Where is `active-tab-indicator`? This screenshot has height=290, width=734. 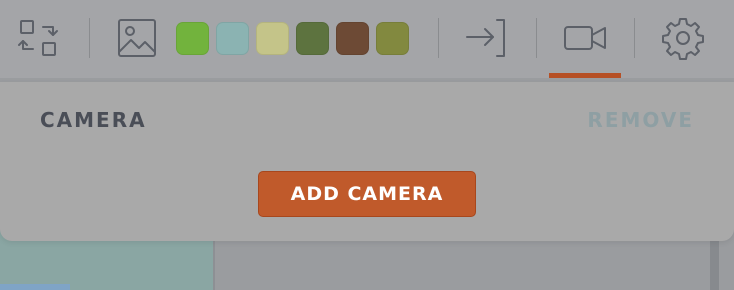 active-tab-indicator is located at coordinates (585, 75).